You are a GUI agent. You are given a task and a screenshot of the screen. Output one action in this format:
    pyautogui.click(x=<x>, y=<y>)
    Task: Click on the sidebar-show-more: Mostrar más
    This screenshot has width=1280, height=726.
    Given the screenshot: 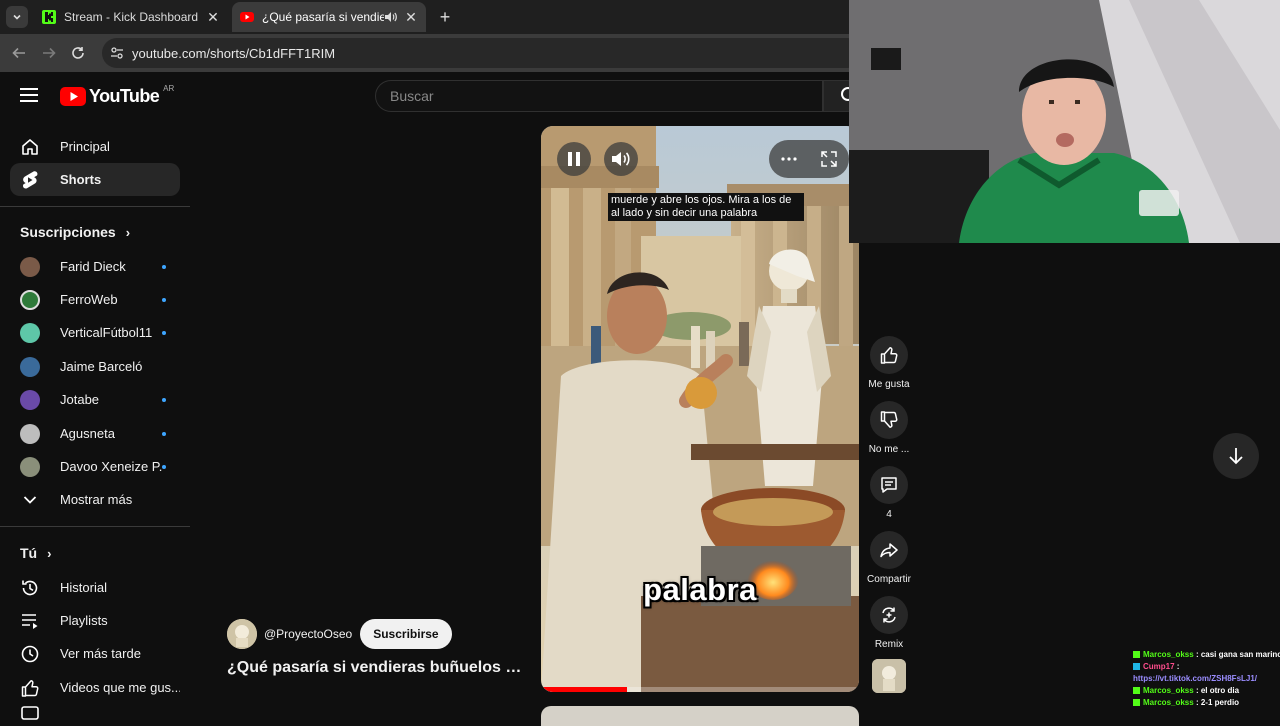 What is the action you would take?
    pyautogui.click(x=95, y=499)
    